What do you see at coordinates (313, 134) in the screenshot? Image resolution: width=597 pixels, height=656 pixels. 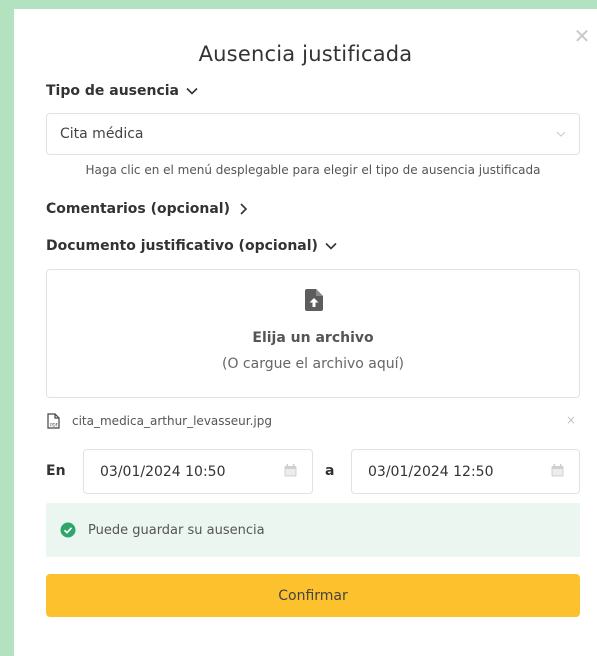 I see `absence-type-select: Cita médica` at bounding box center [313, 134].